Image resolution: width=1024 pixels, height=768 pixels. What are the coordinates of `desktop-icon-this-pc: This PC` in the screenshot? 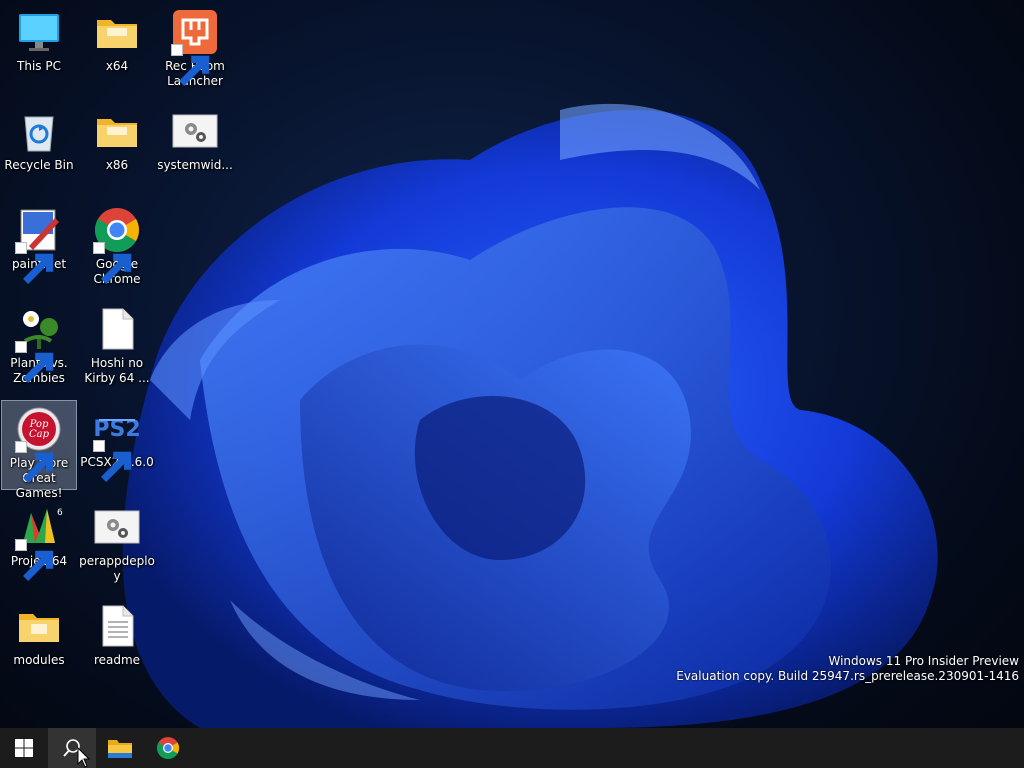 It's located at (39, 49).